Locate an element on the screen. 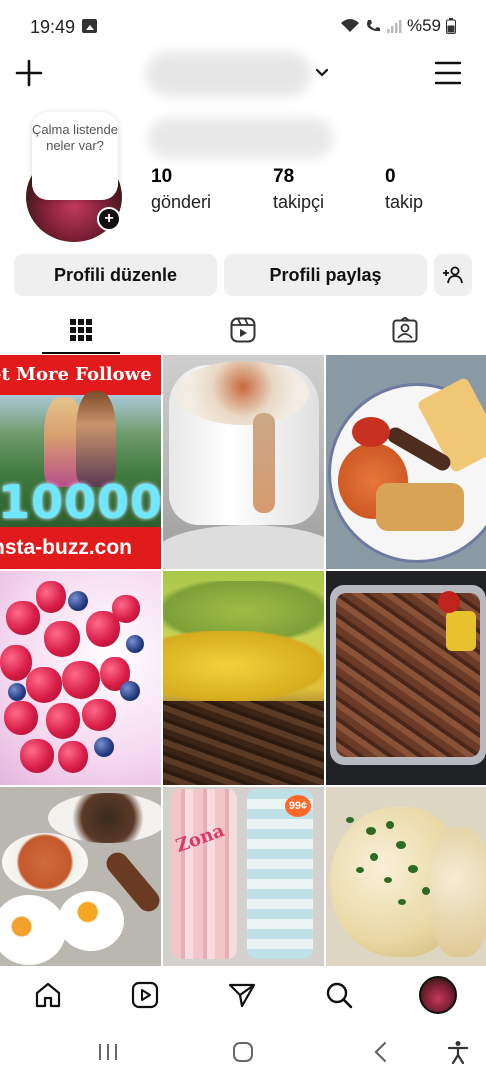 The height and width of the screenshot is (1080, 486). posts-label: gönderi is located at coordinates (181, 202).